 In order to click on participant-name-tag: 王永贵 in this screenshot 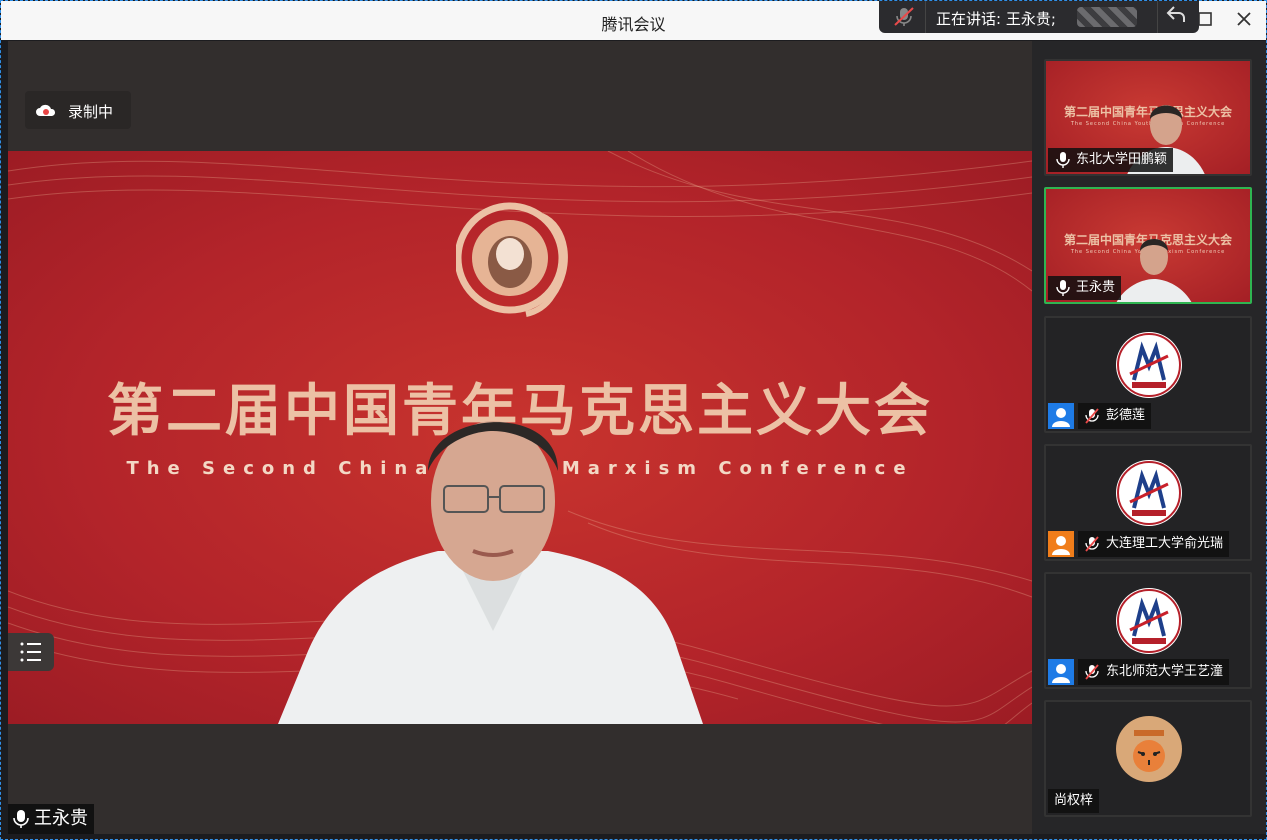, I will do `click(1085, 288)`.